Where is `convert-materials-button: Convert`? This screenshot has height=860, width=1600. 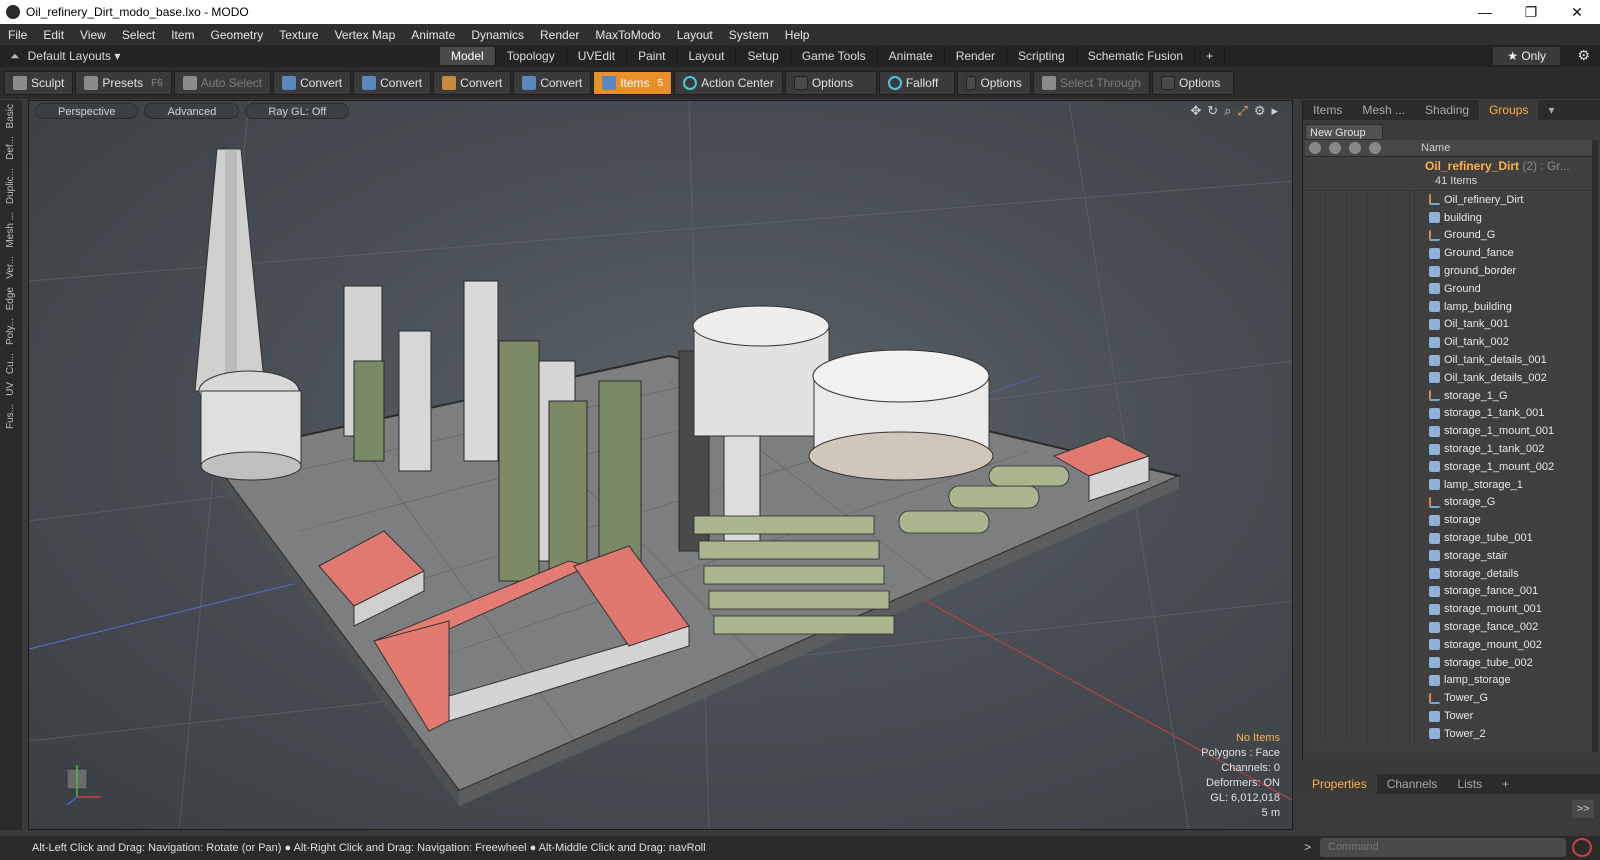
convert-materials-button: Convert is located at coordinates (552, 83).